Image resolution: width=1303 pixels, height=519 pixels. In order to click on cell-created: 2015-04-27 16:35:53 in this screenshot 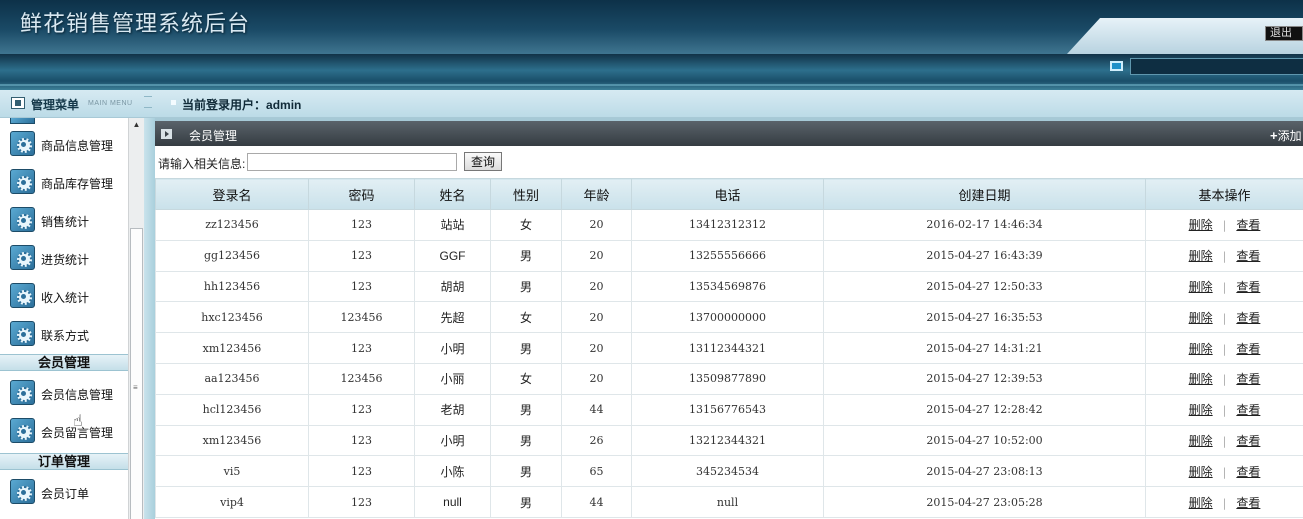, I will do `click(984, 317)`.